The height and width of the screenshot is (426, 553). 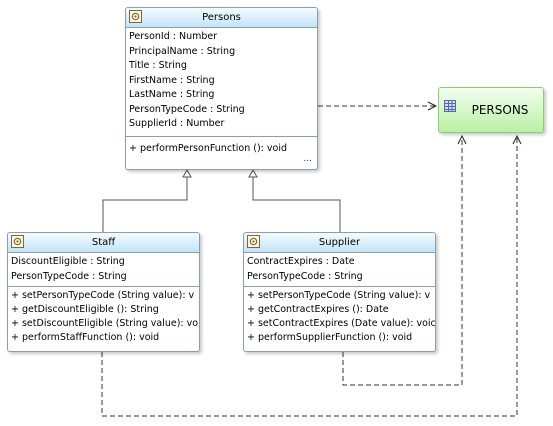 What do you see at coordinates (173, 36) in the screenshot?
I see `attribute: PersonId : Number` at bounding box center [173, 36].